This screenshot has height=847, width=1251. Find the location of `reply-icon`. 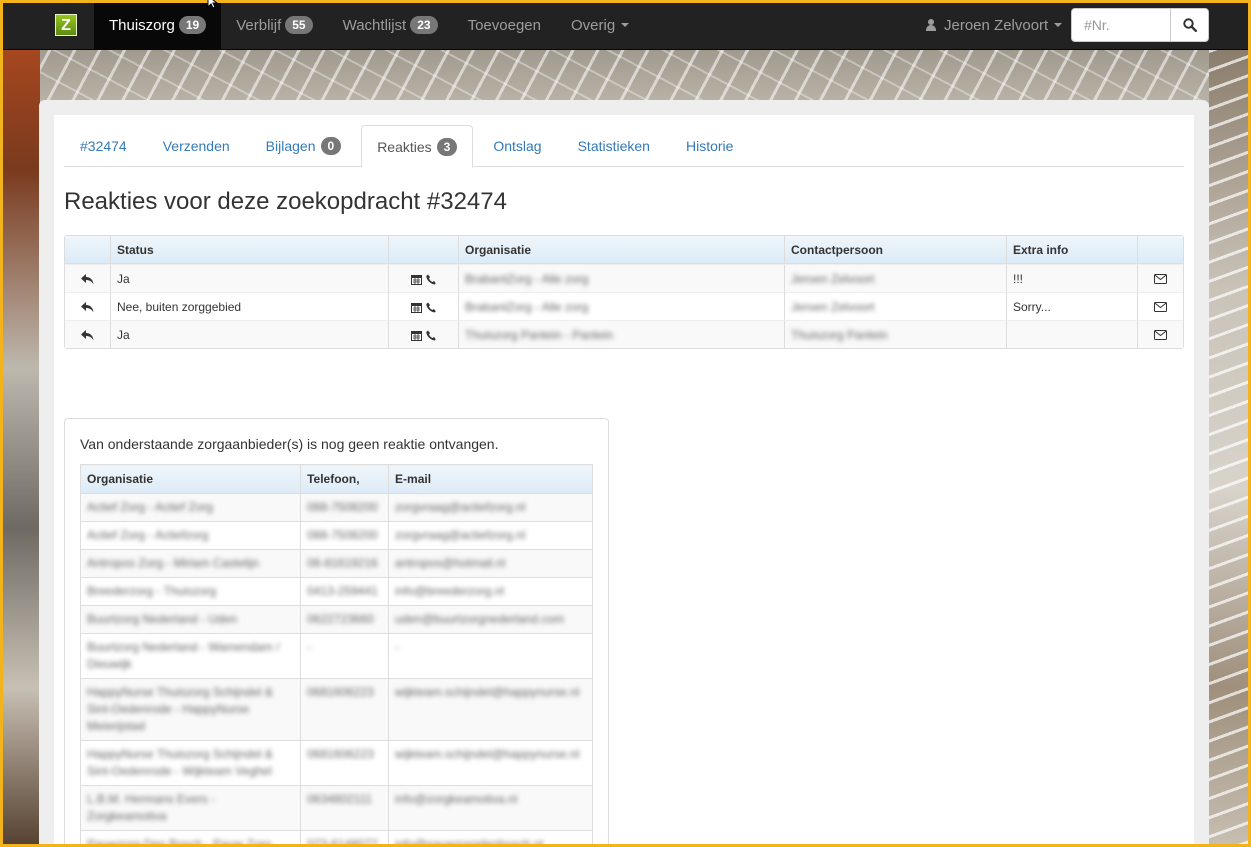

reply-icon is located at coordinates (87, 307).